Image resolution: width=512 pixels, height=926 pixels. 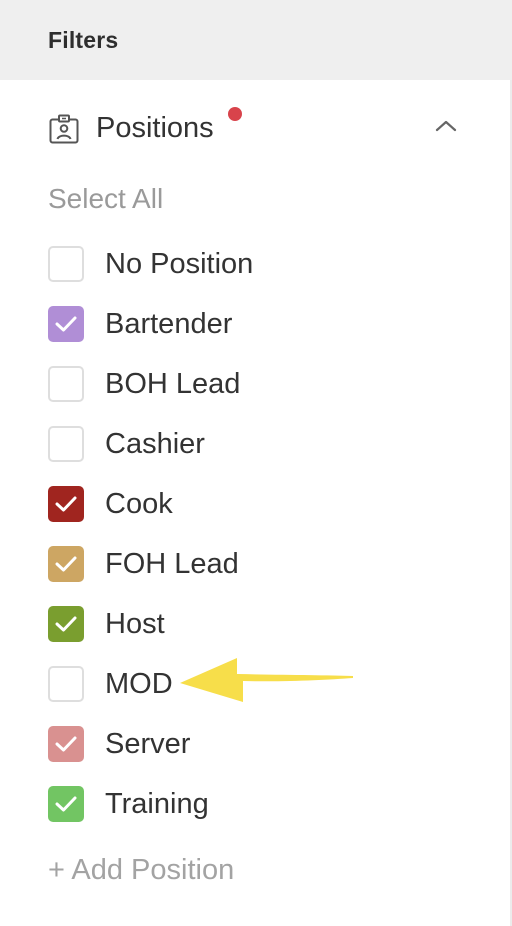 What do you see at coordinates (141, 870) in the screenshot?
I see `add-position-link: + Add Position` at bounding box center [141, 870].